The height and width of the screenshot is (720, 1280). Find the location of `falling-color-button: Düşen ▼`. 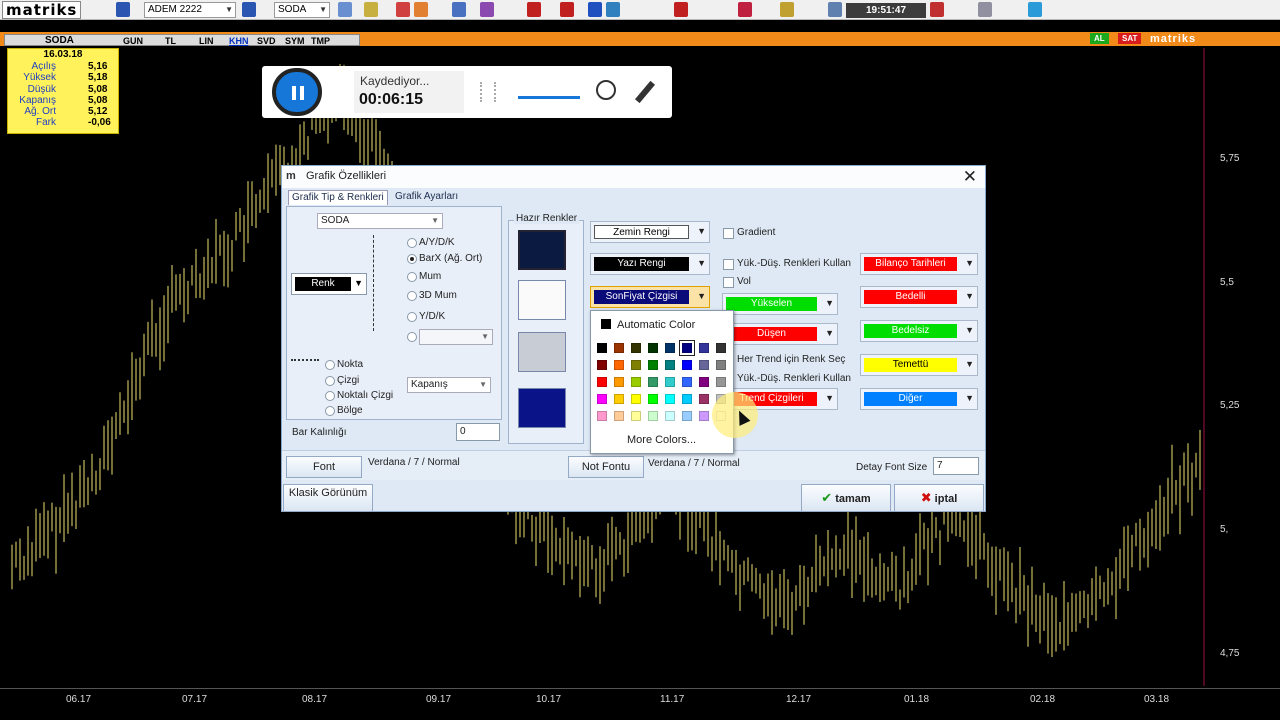

falling-color-button: Düşen ▼ is located at coordinates (780, 334).